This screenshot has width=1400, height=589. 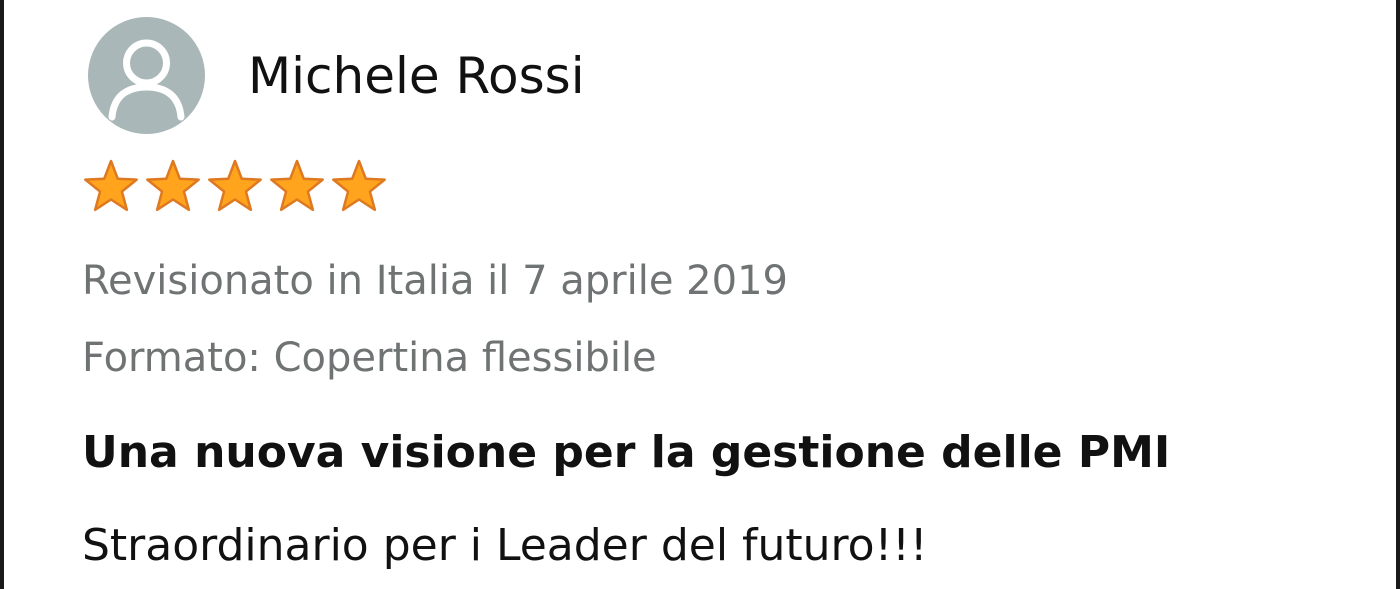 What do you see at coordinates (146, 80) in the screenshot?
I see `user-silhouette-icon` at bounding box center [146, 80].